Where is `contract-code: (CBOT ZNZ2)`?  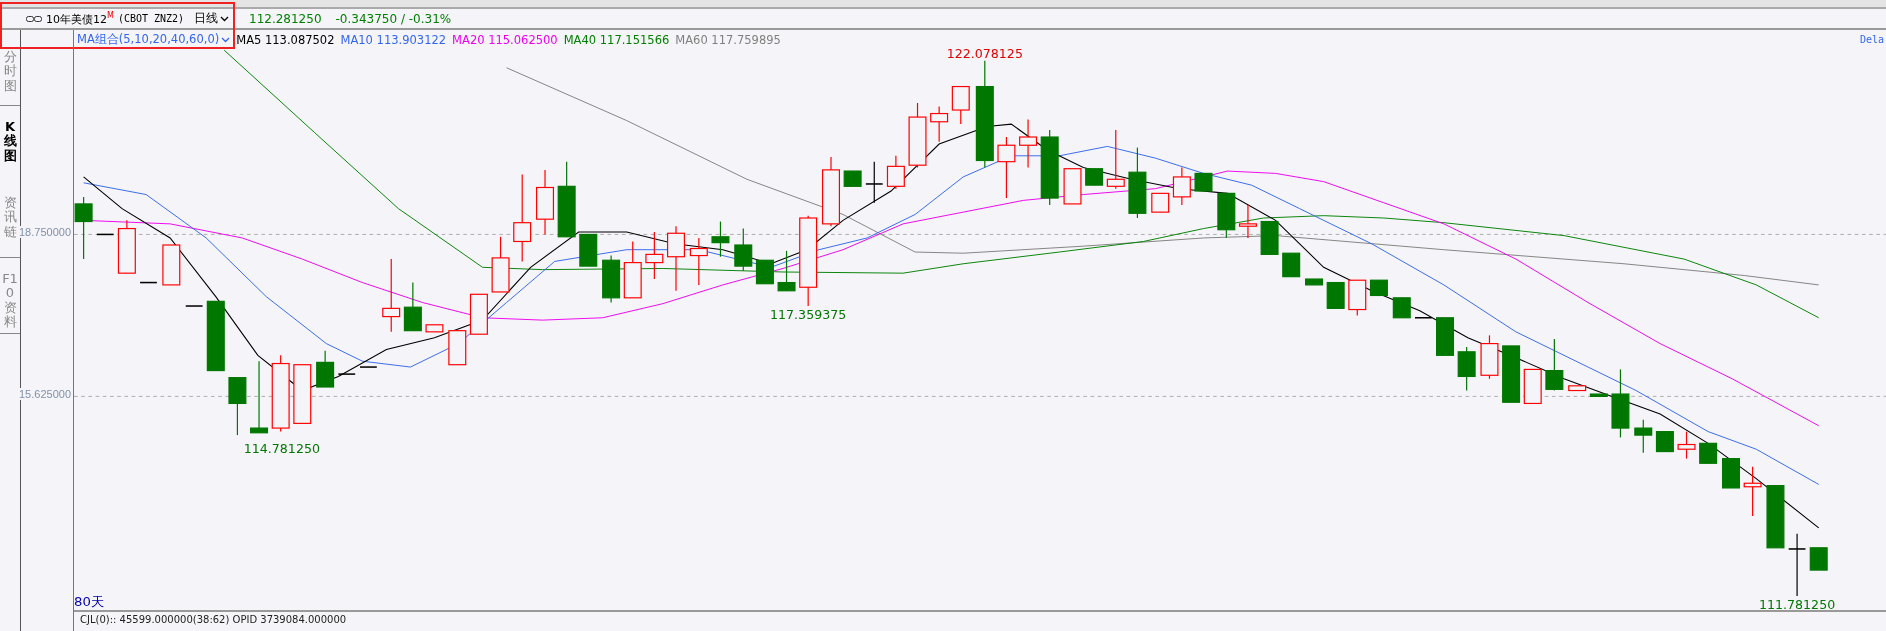
contract-code: (CBOT ZNZ2) is located at coordinates (151, 18).